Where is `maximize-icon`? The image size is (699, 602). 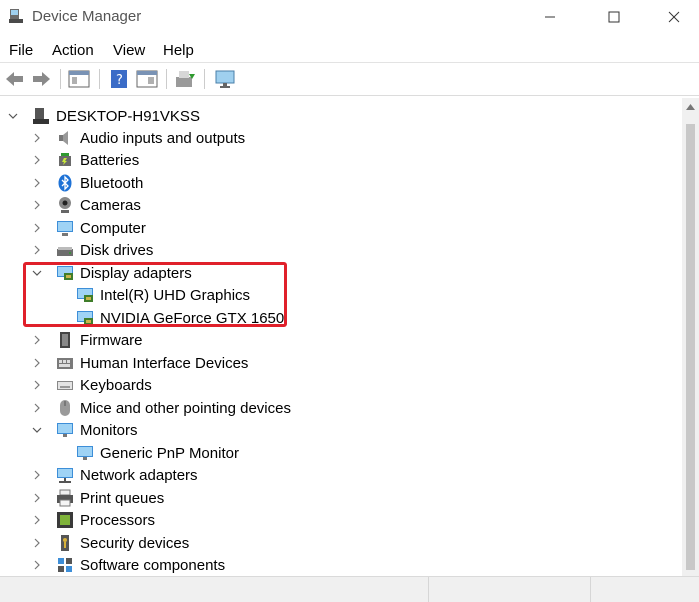 maximize-icon is located at coordinates (614, 17).